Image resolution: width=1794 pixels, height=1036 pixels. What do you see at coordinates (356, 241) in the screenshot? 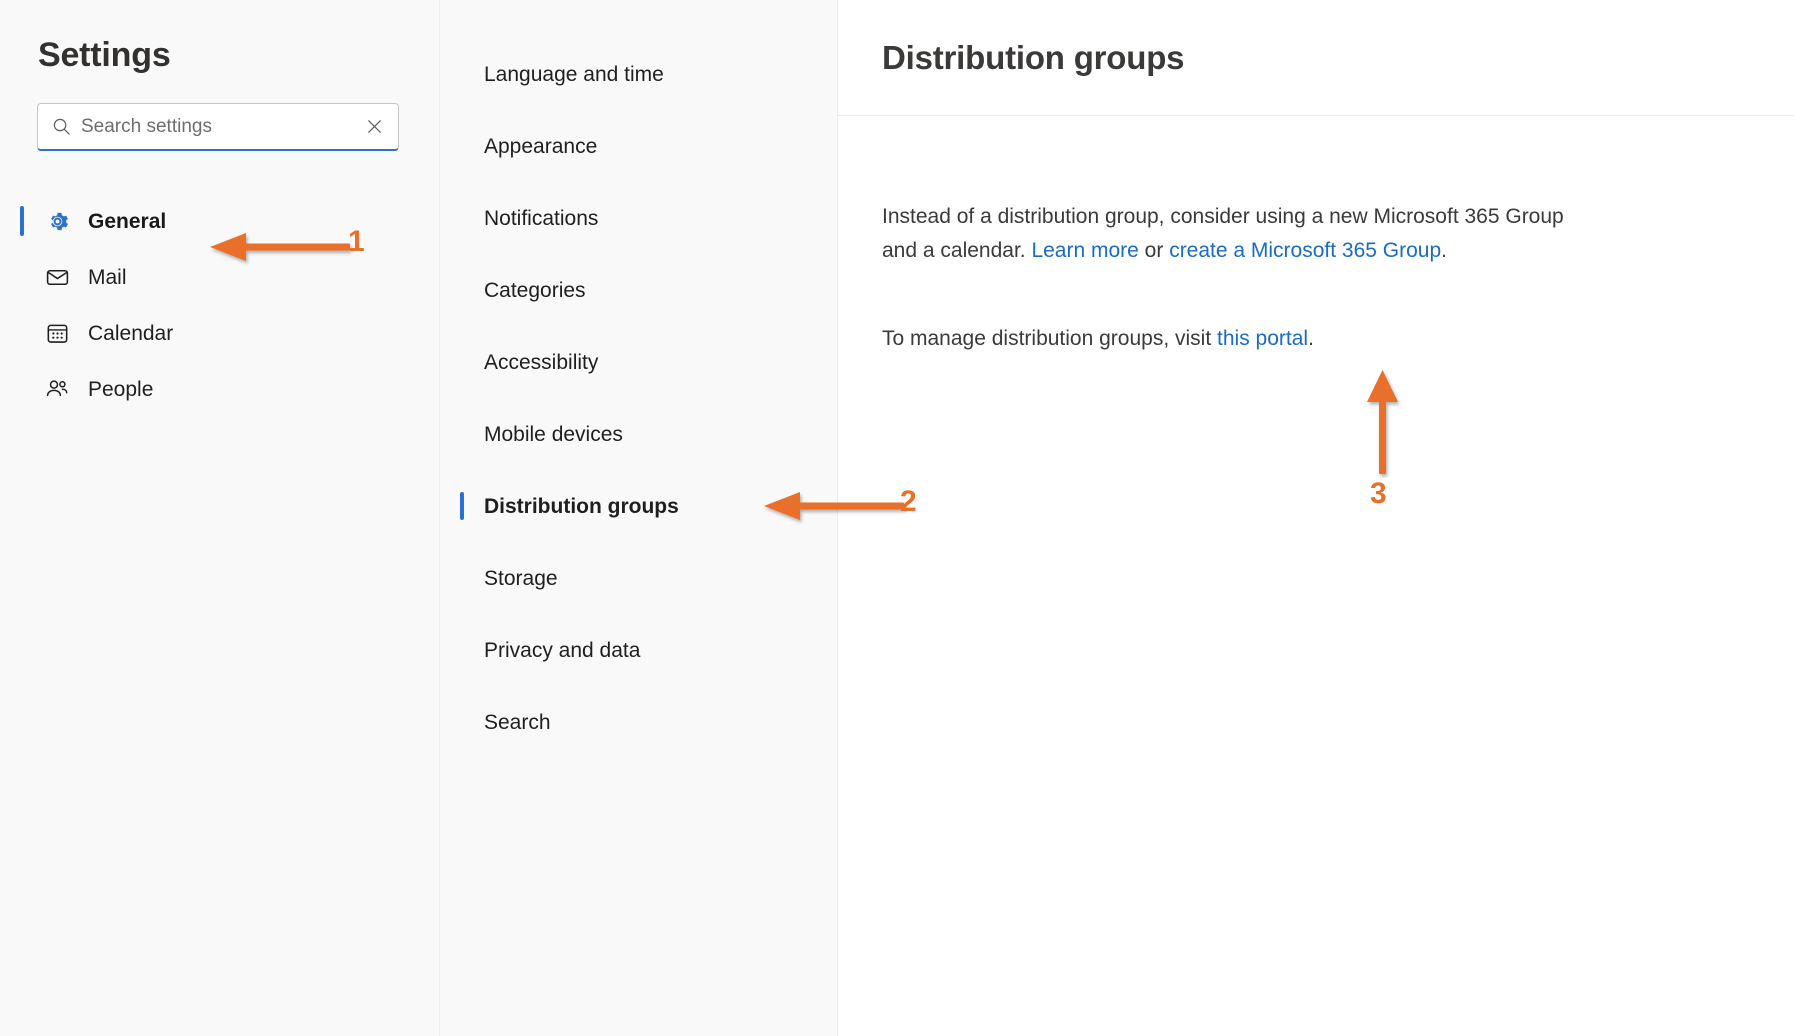
I see `annotation-number-1: 1` at bounding box center [356, 241].